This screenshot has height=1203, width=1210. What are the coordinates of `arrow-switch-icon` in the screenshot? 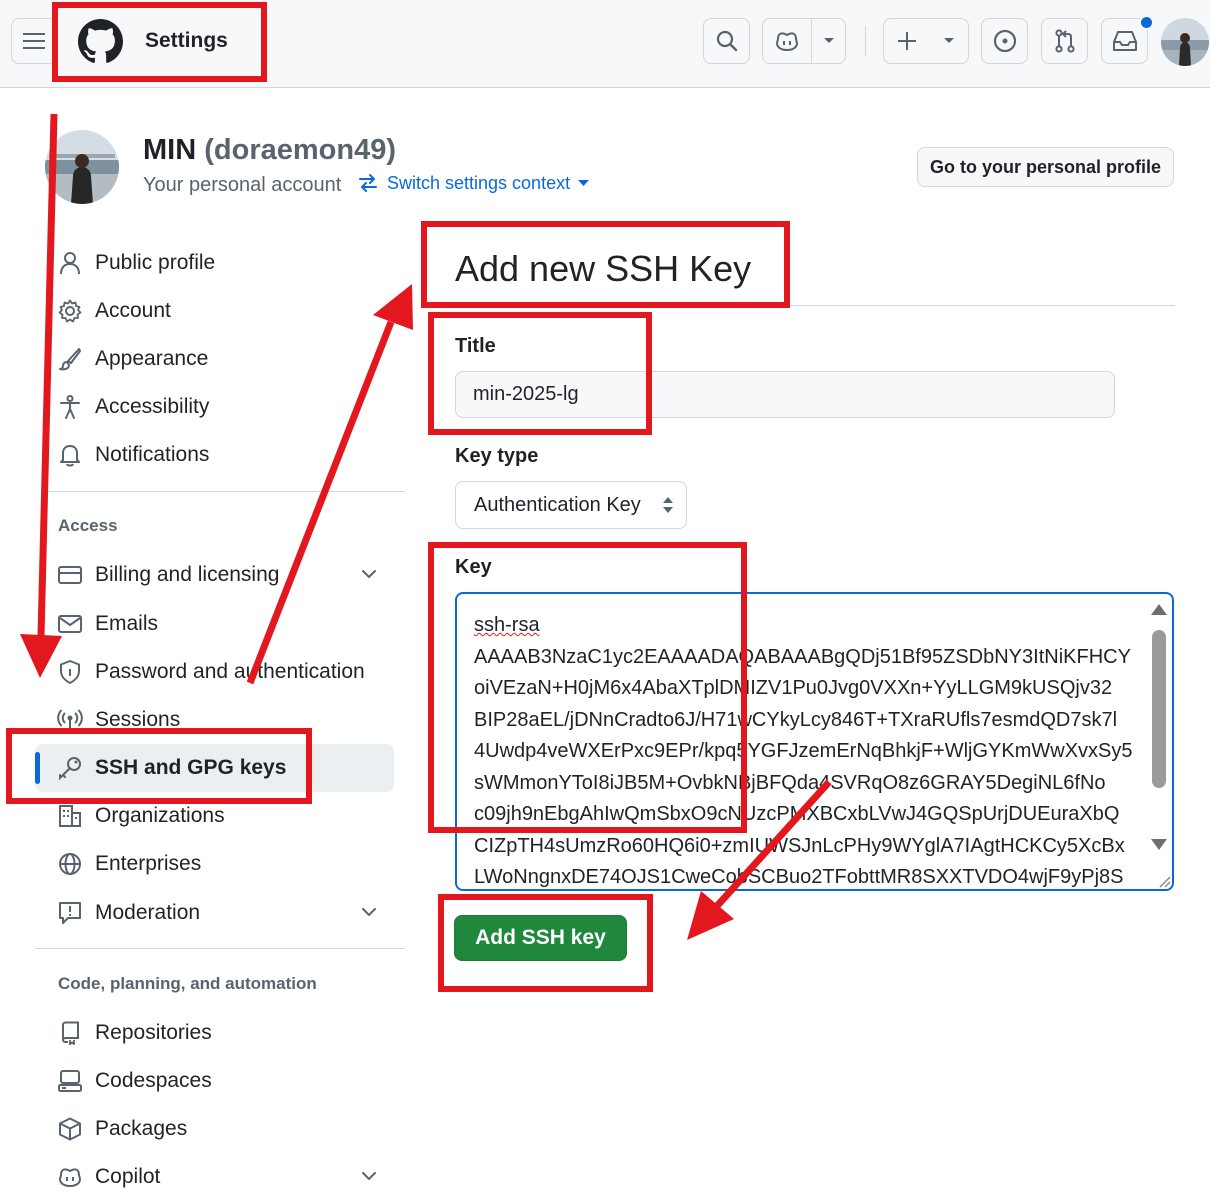 It's located at (368, 183).